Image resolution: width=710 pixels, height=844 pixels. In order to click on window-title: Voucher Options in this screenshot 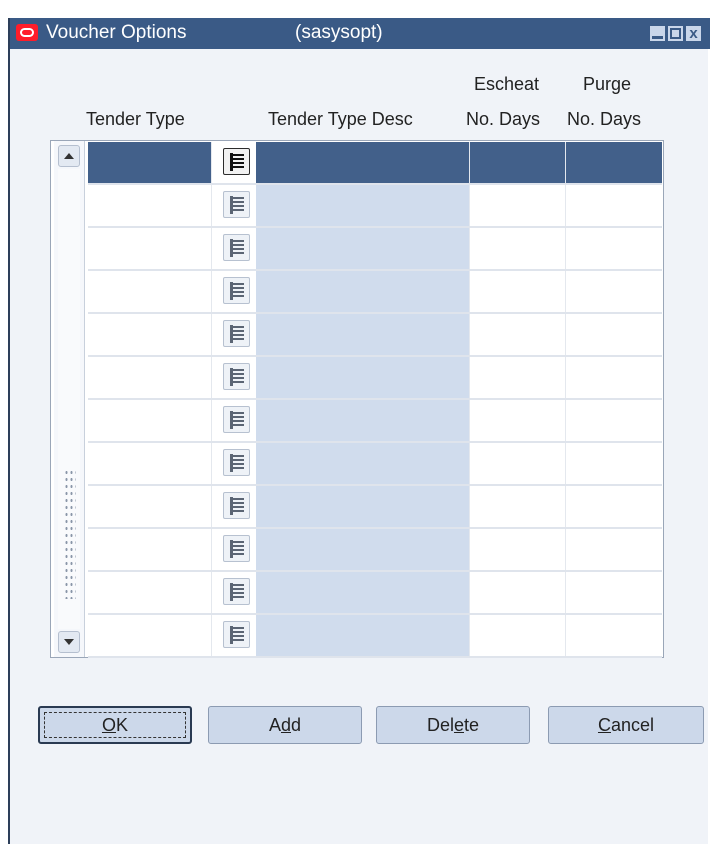, I will do `click(116, 32)`.